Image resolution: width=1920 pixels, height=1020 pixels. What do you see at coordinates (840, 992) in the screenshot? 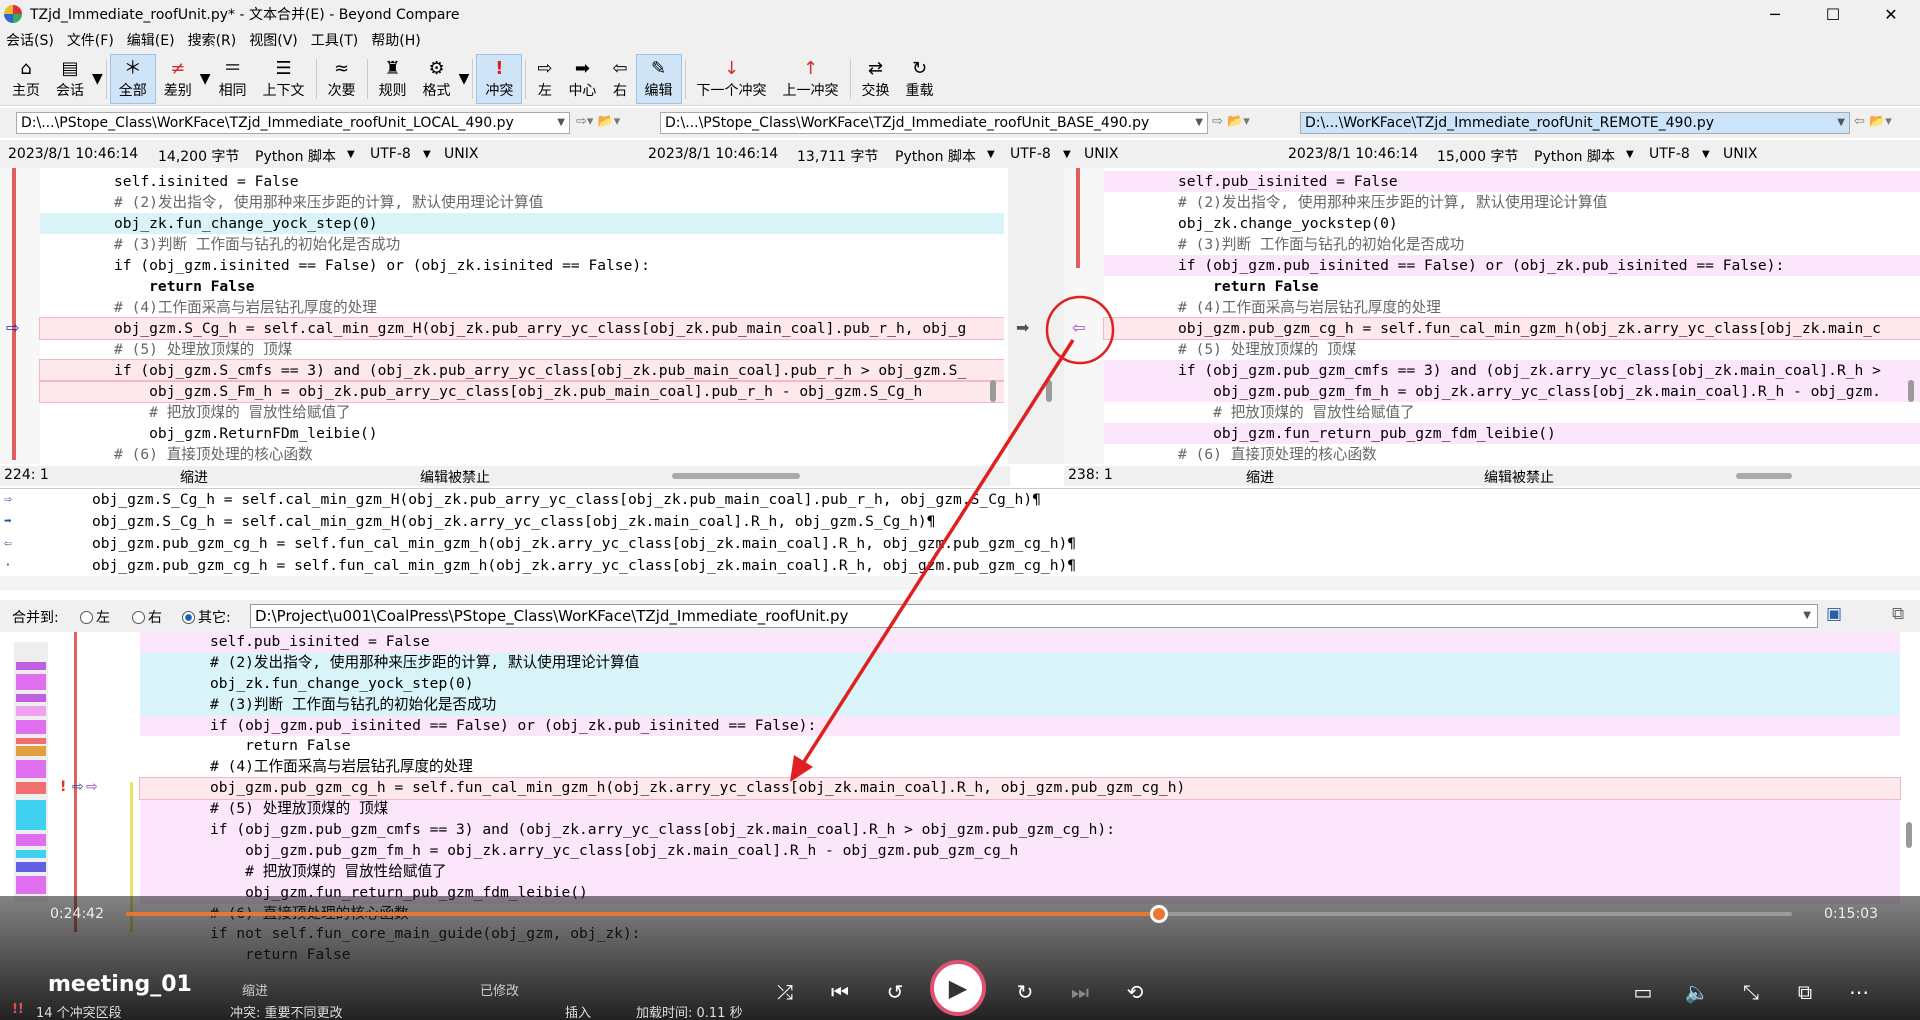
I see `previous-icon: ⏮` at bounding box center [840, 992].